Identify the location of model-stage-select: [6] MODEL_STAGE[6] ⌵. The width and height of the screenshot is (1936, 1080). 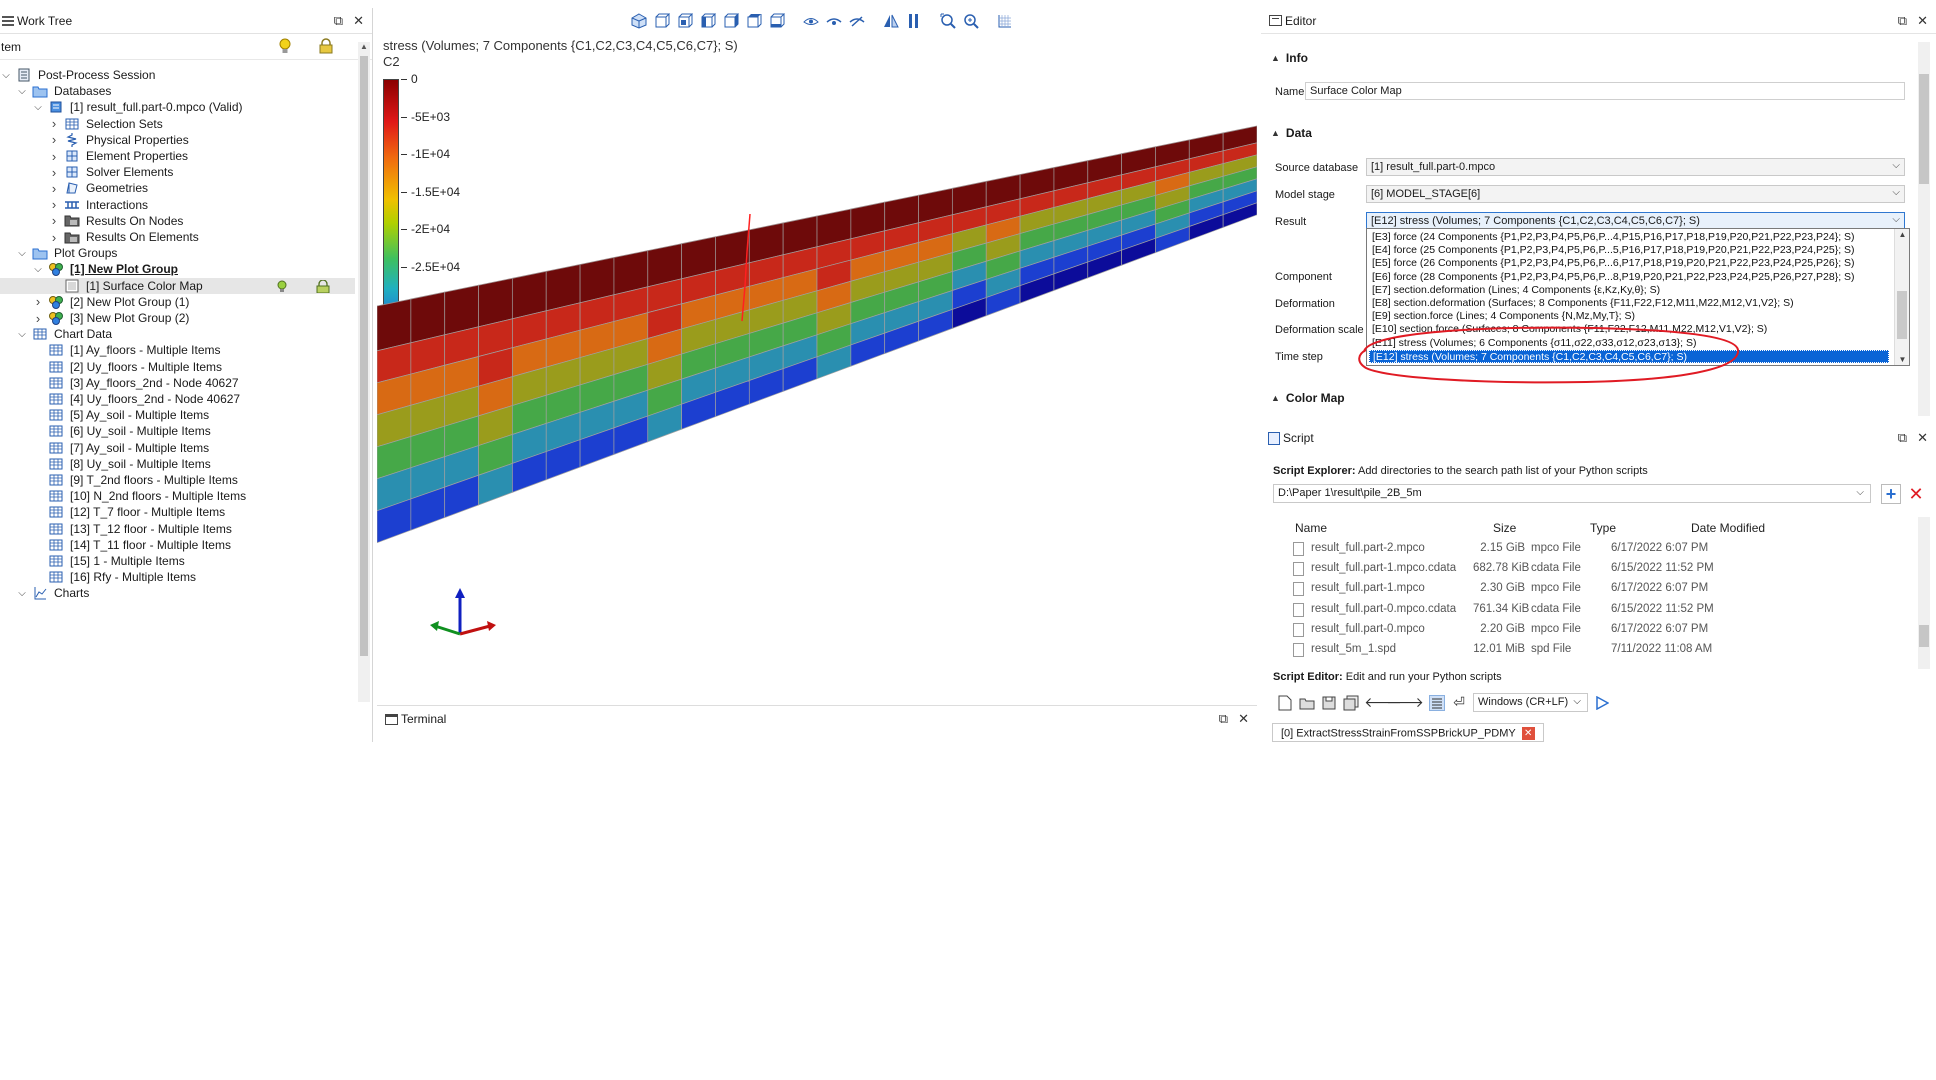
(1635, 194).